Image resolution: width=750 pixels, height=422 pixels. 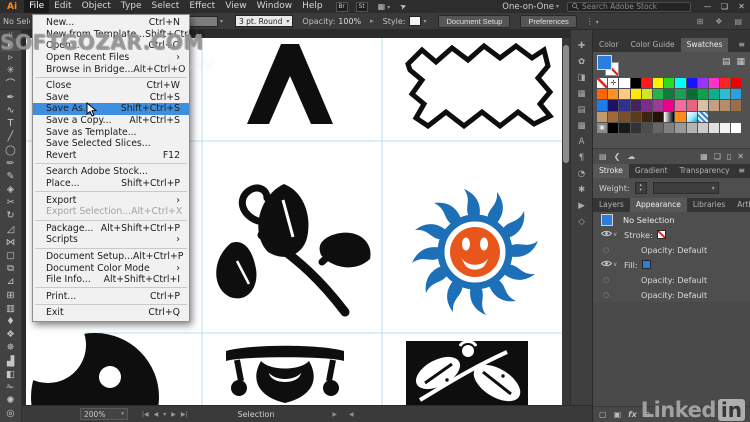 What do you see at coordinates (111, 257) in the screenshot?
I see `menu-item-document-setup: Document Setup... Alt+Ctrl+P` at bounding box center [111, 257].